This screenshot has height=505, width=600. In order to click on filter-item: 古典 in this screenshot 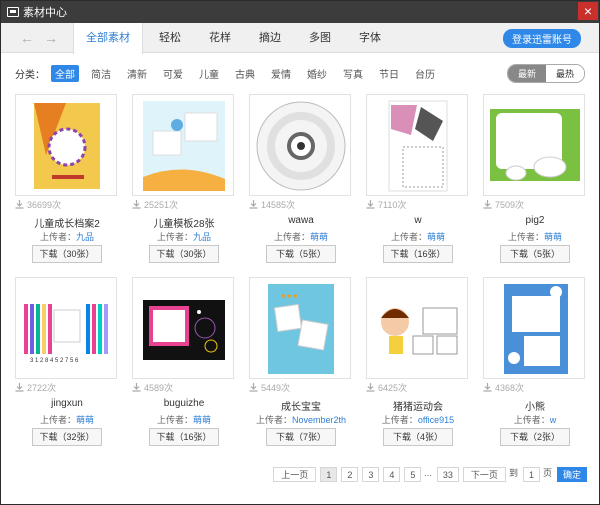, I will do `click(245, 73)`.